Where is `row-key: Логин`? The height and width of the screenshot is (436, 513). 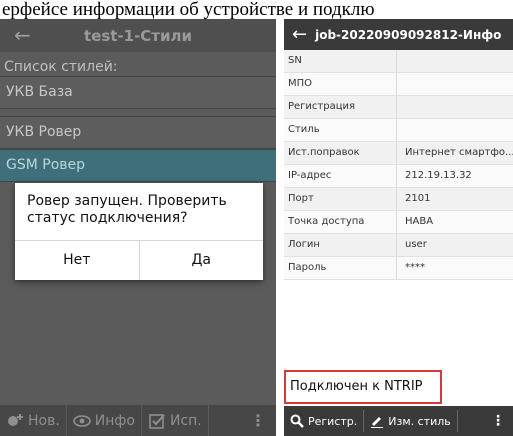 row-key: Логин is located at coordinates (340, 245).